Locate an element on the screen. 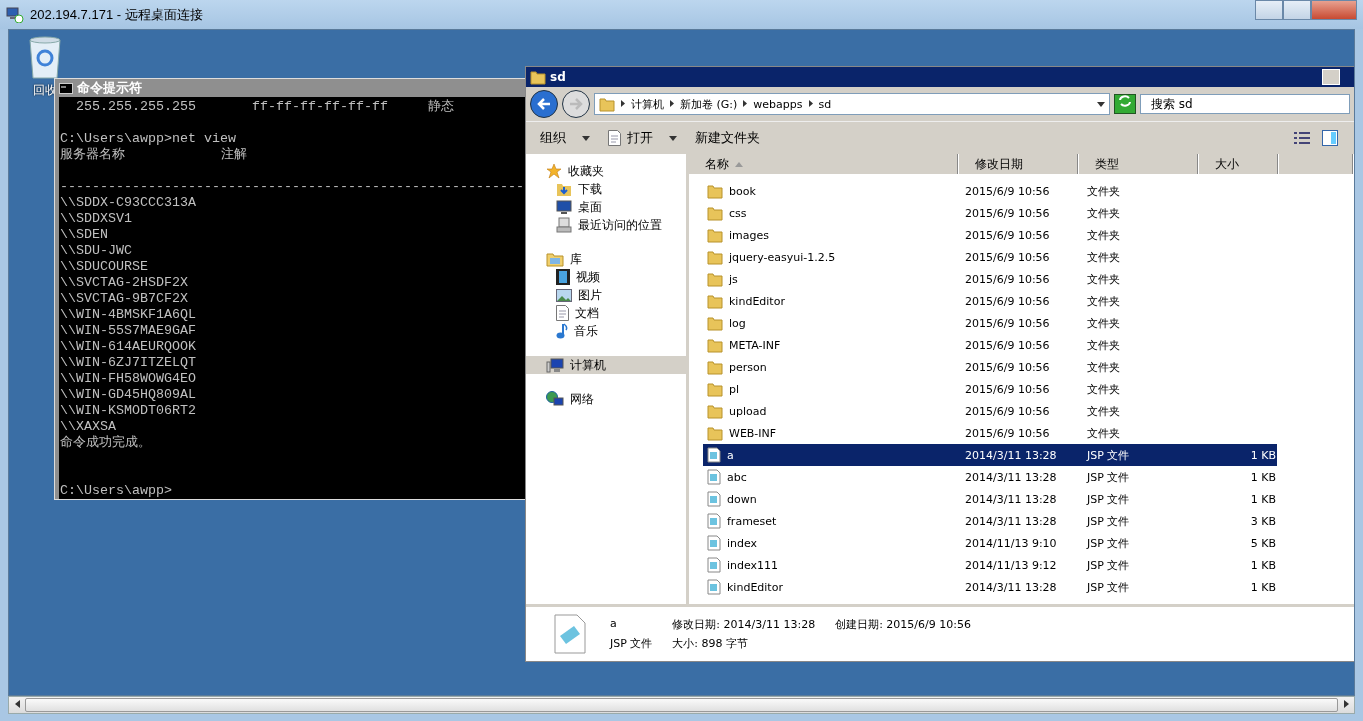 The image size is (1363, 721). back-button is located at coordinates (544, 104).